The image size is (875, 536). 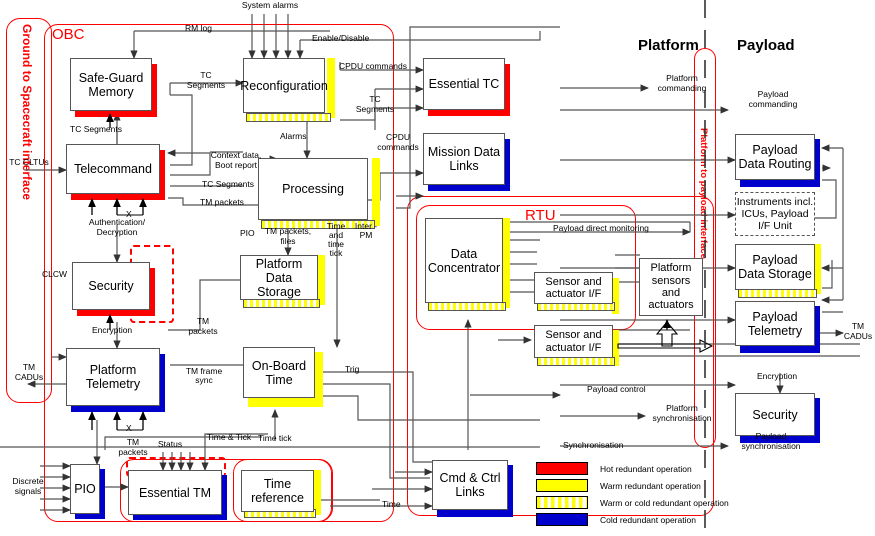 I want to click on legend-swatch-cold, so click(x=562, y=519).